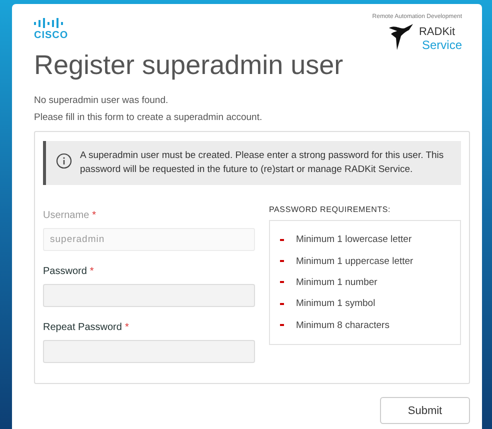 The width and height of the screenshot is (492, 429). What do you see at coordinates (343, 325) in the screenshot?
I see `requirement-text: Minimum 8 characters` at bounding box center [343, 325].